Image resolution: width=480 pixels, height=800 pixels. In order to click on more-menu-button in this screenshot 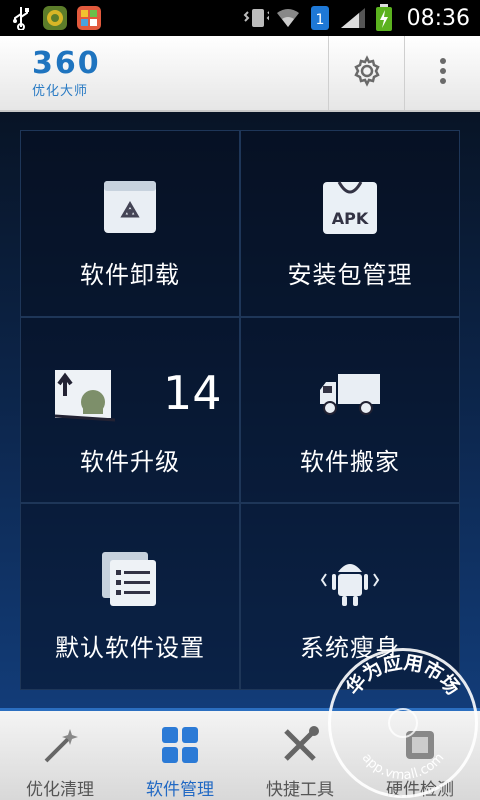, I will do `click(442, 73)`.